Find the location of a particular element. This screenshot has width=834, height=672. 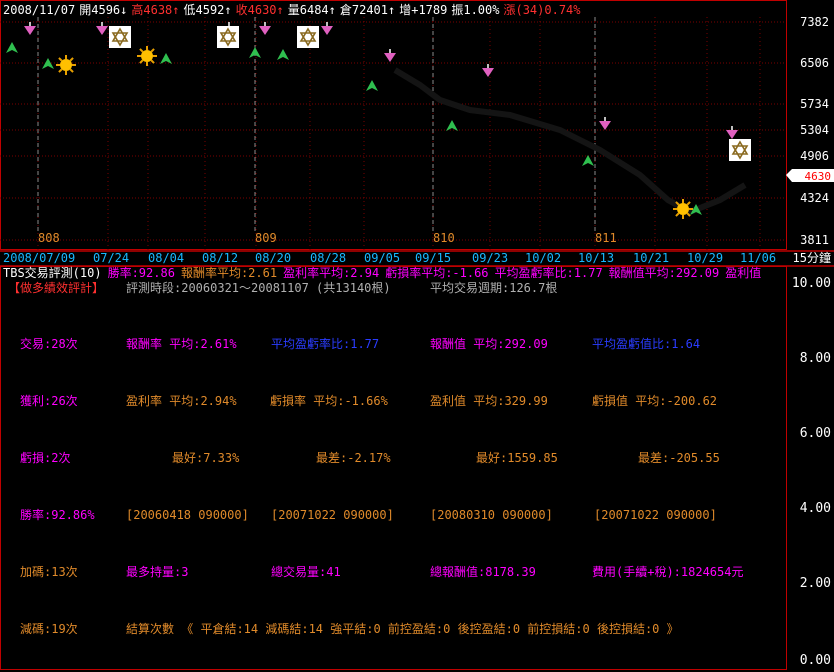

report-title-item: 盈利值 is located at coordinates (743, 272).